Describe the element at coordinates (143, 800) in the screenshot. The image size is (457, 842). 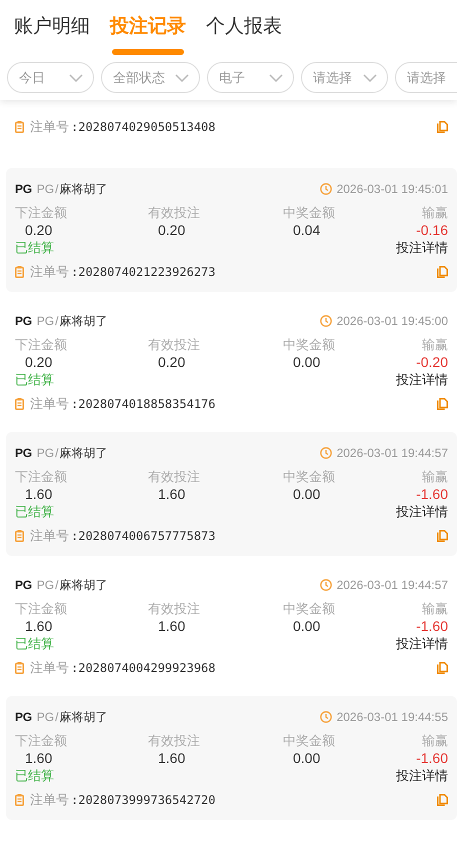
I see `order-number: :2028073999736542720` at that location.